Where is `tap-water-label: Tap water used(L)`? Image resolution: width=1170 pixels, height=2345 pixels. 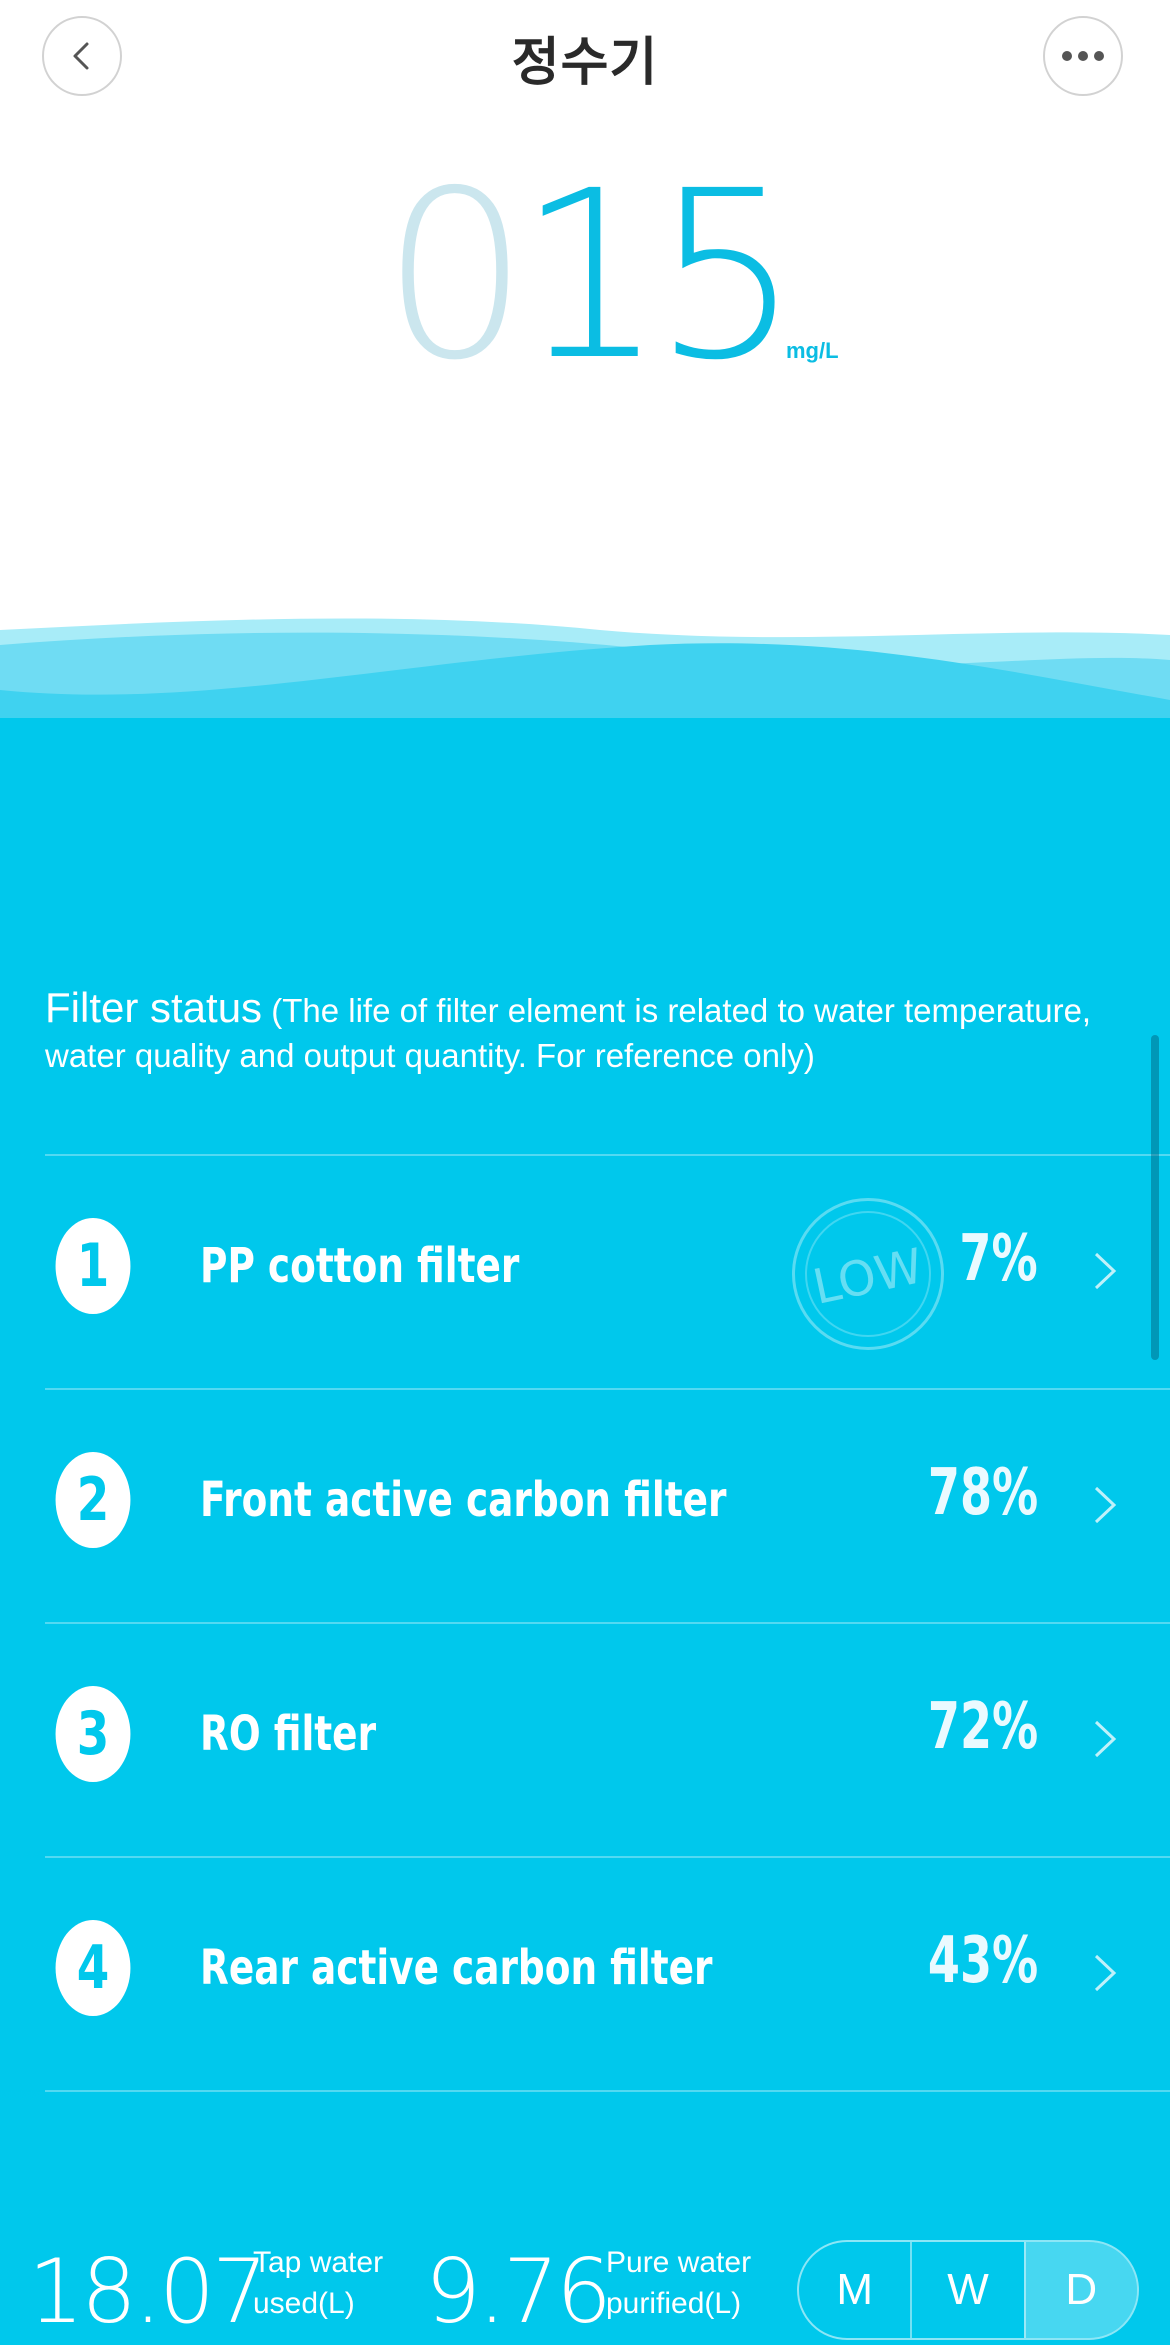 tap-water-label: Tap water used(L) is located at coordinates (328, 2283).